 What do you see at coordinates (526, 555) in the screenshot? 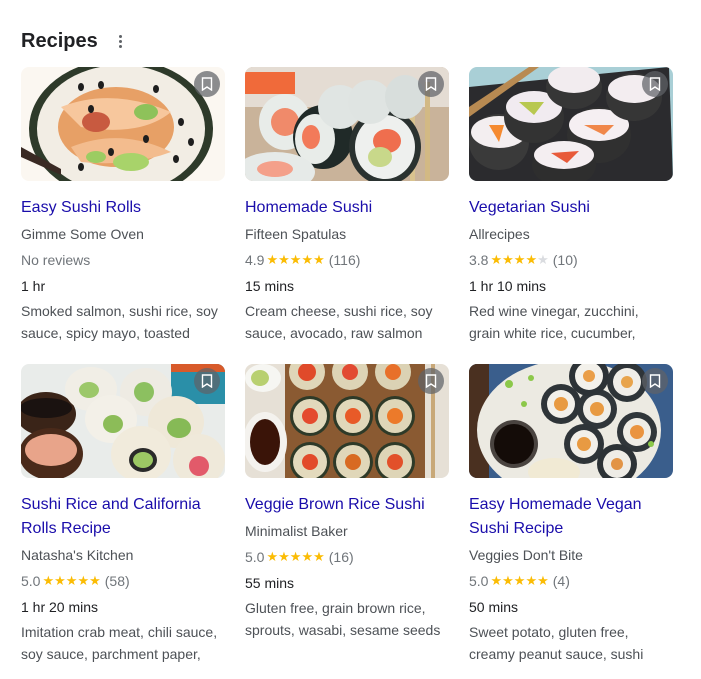
I see `recipe-source: Veggies Don't Bite` at bounding box center [526, 555].